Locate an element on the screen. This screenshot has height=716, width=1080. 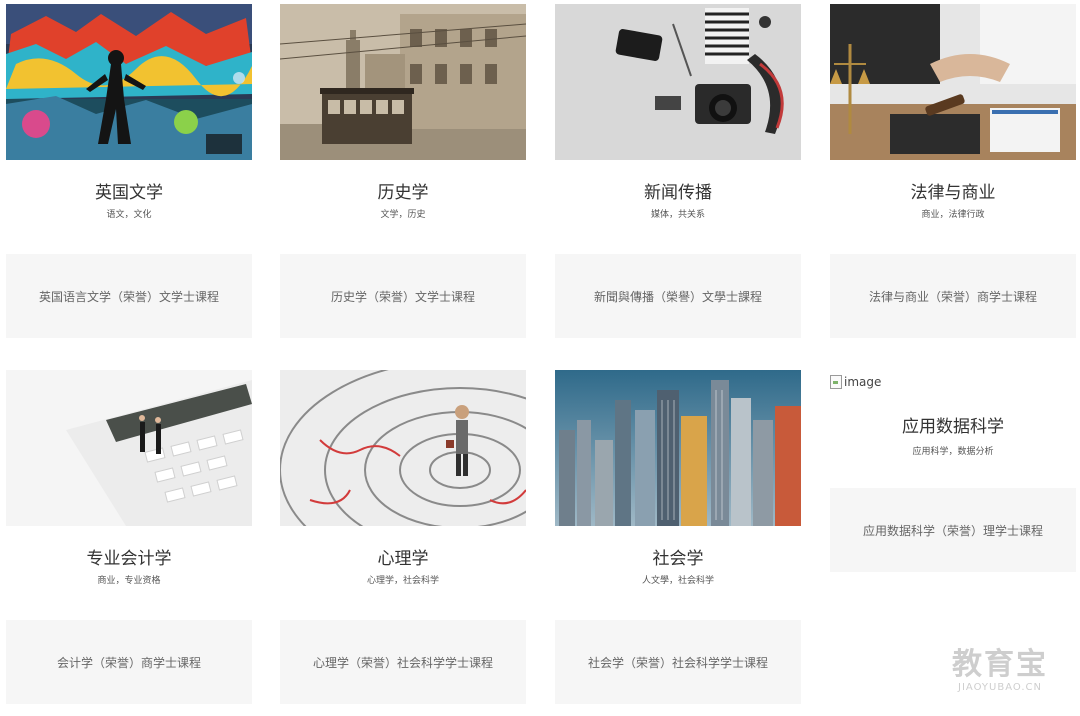
program-tags: 商业，专业资格 is located at coordinates (129, 581).